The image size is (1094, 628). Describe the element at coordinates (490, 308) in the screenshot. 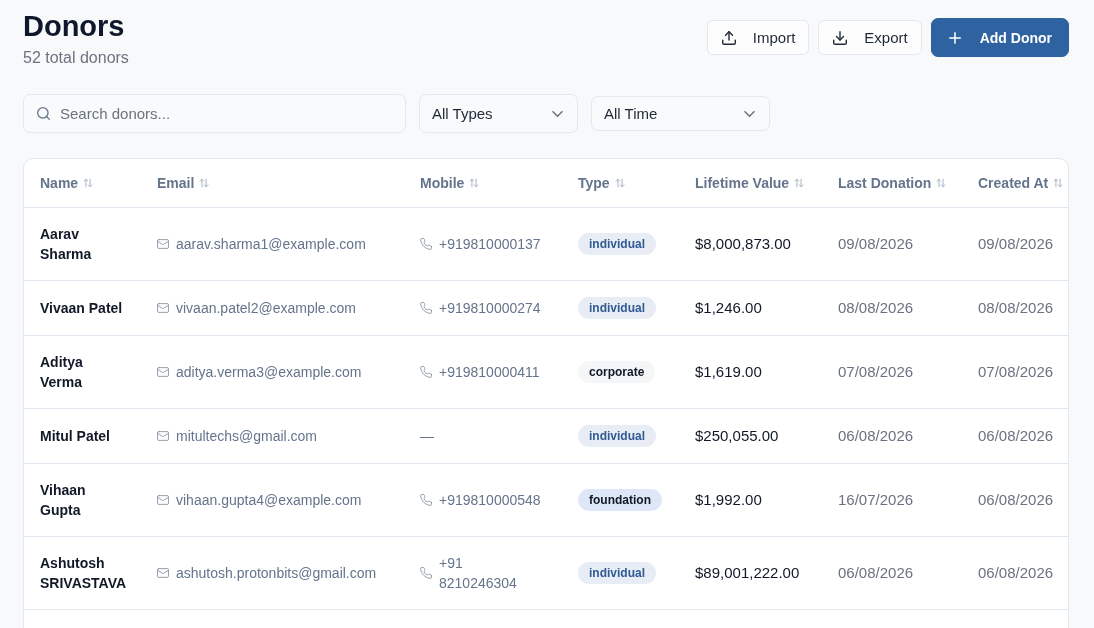

I see `phone-number: +919810000274` at that location.